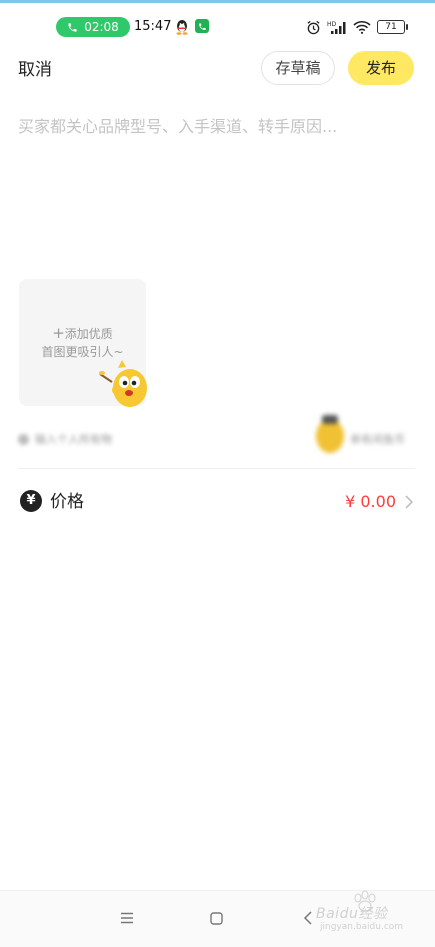 The width and height of the screenshot is (435, 947). I want to click on blurred-options-row: 输入个人所有物 单有闲鱼币, so click(218, 434).